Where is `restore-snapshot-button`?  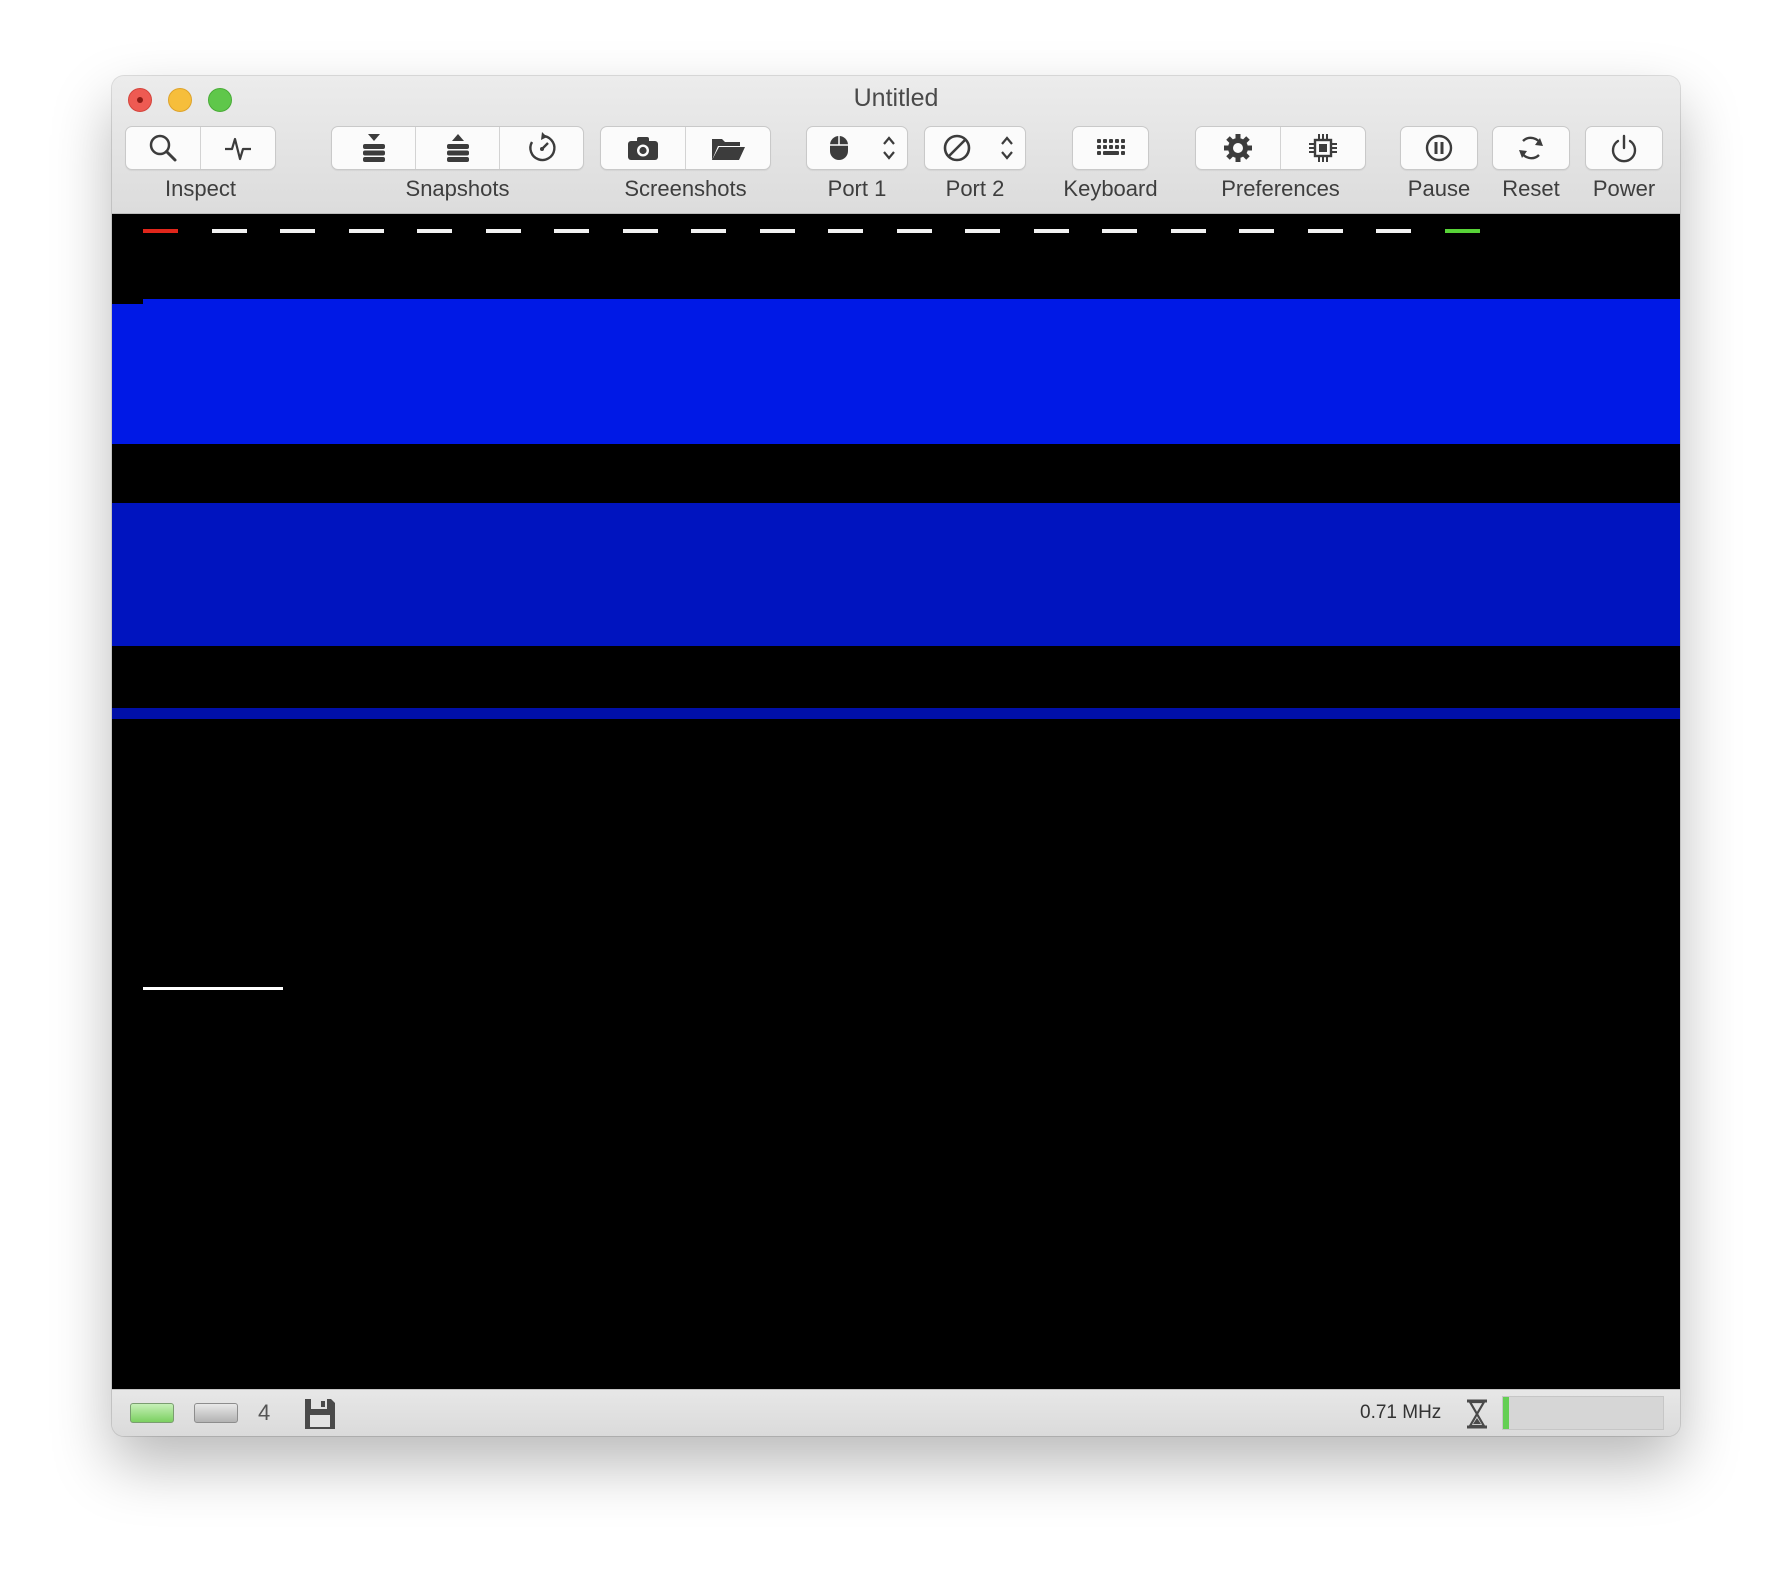 restore-snapshot-button is located at coordinates (458, 148).